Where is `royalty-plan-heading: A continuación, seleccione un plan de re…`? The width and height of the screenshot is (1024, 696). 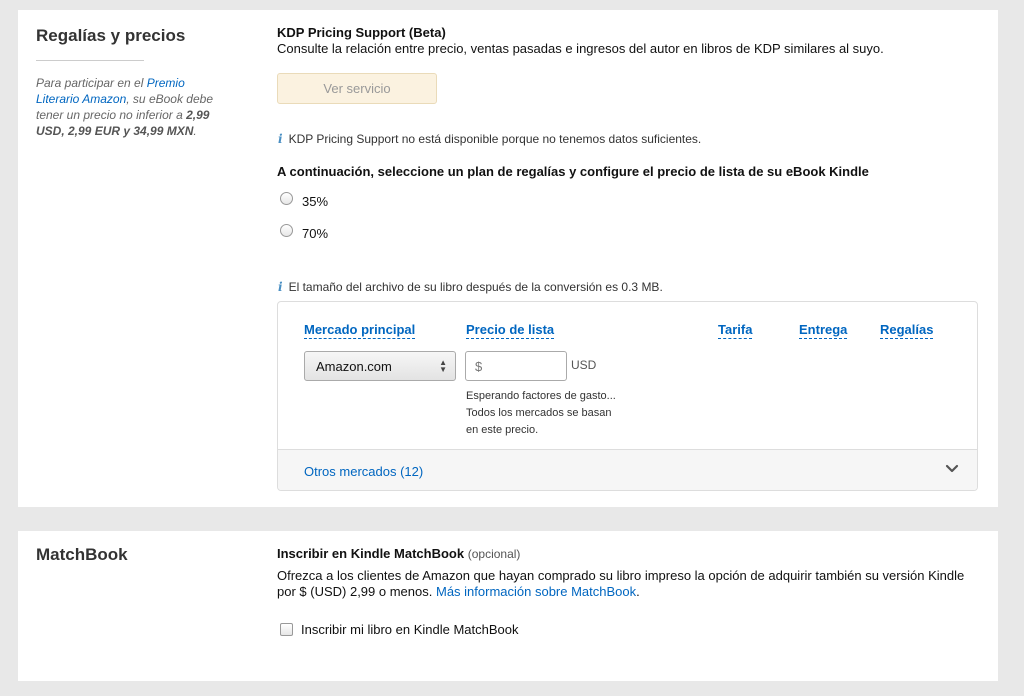
royalty-plan-heading: A continuación, seleccione un plan de re… is located at coordinates (573, 171).